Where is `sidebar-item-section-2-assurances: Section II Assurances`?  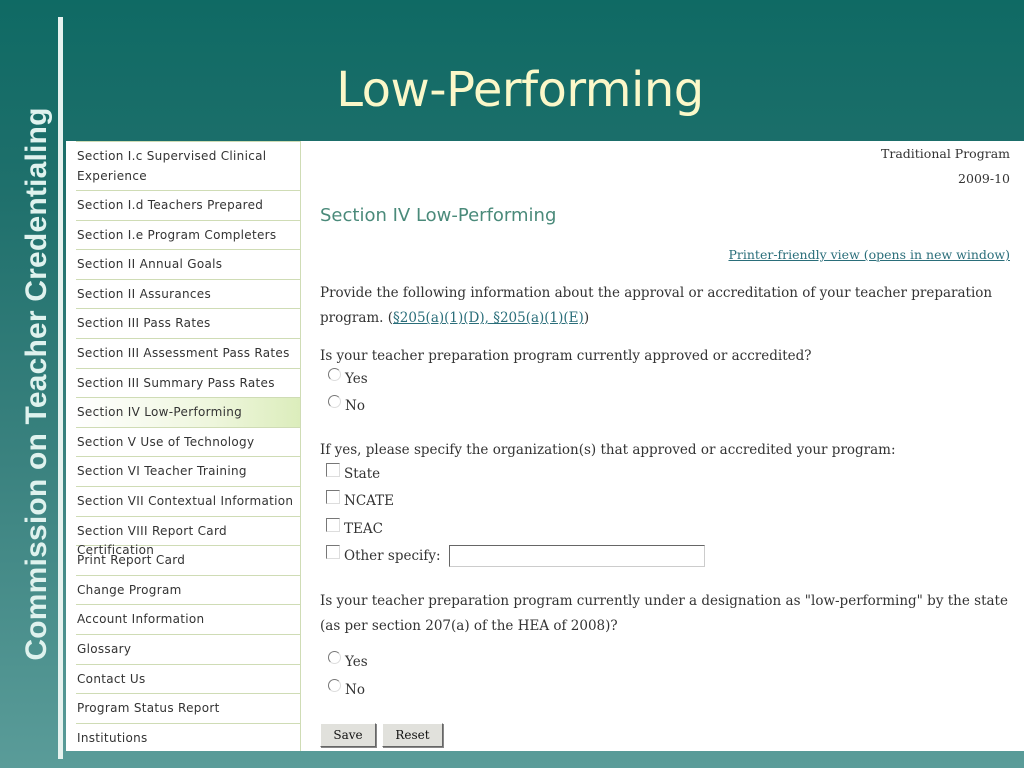 sidebar-item-section-2-assurances: Section II Assurances is located at coordinates (188, 295).